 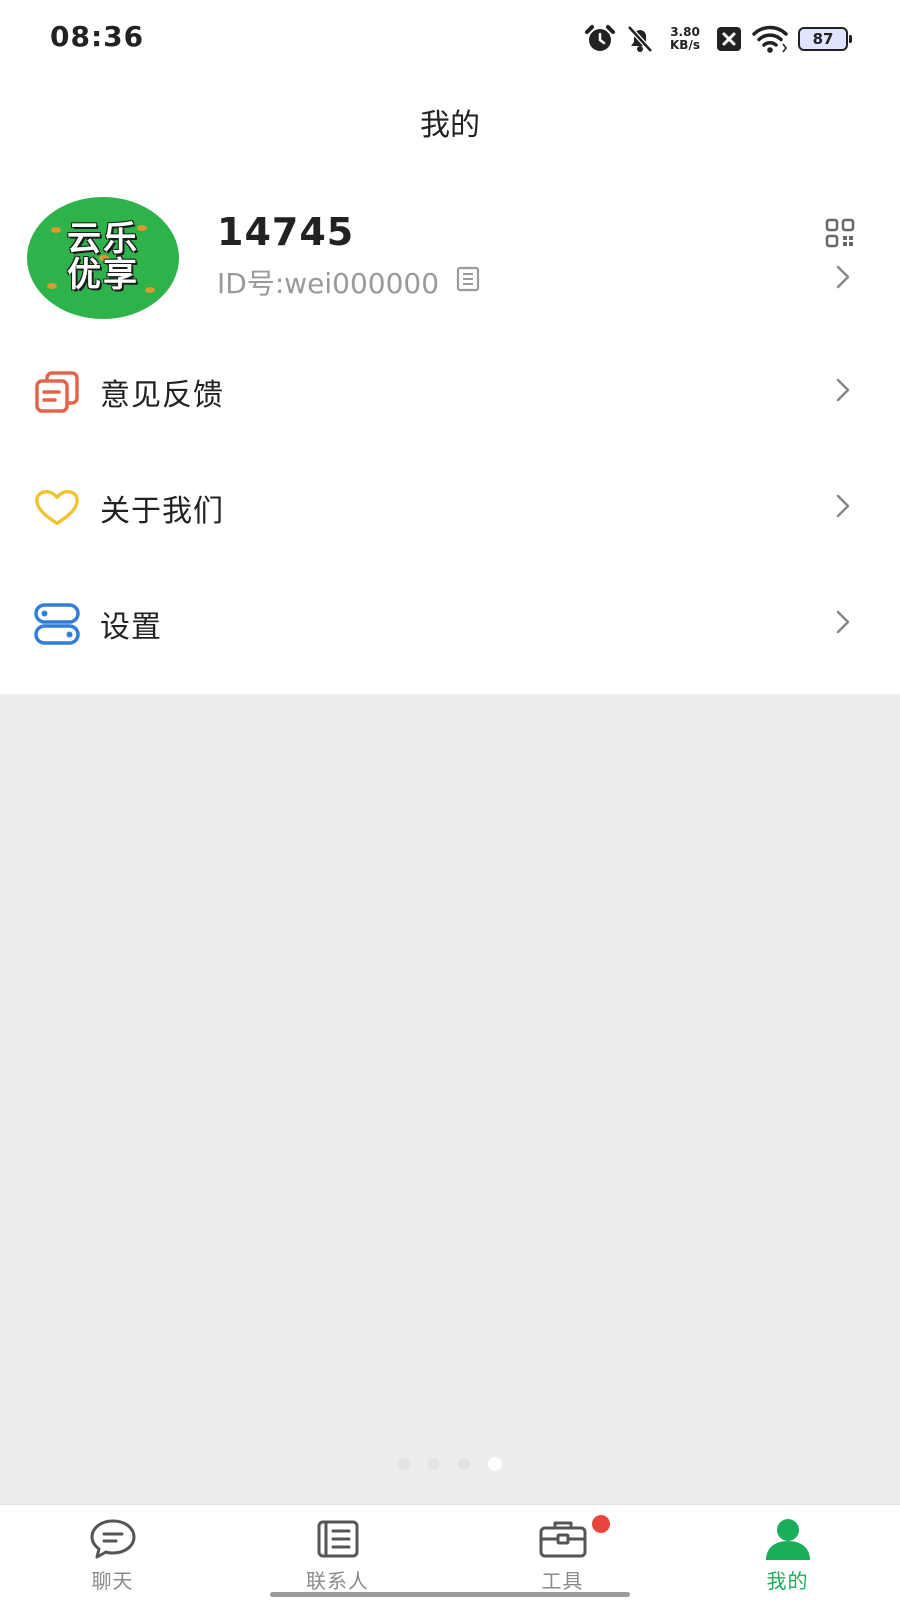 I want to click on avatar: 云乐 优享, so click(x=103, y=258).